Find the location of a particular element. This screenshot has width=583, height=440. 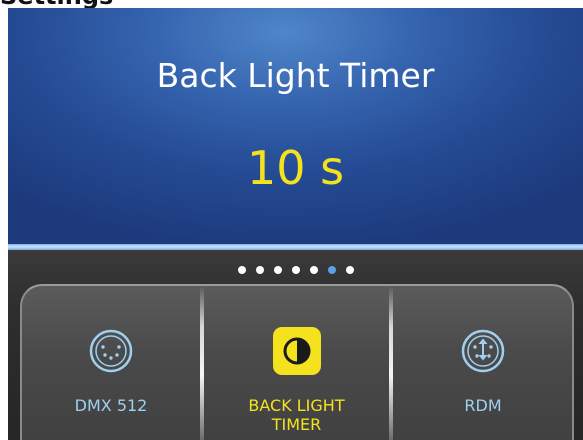

menu-item-label: BACK LIGHT TIMER is located at coordinates (296, 415).